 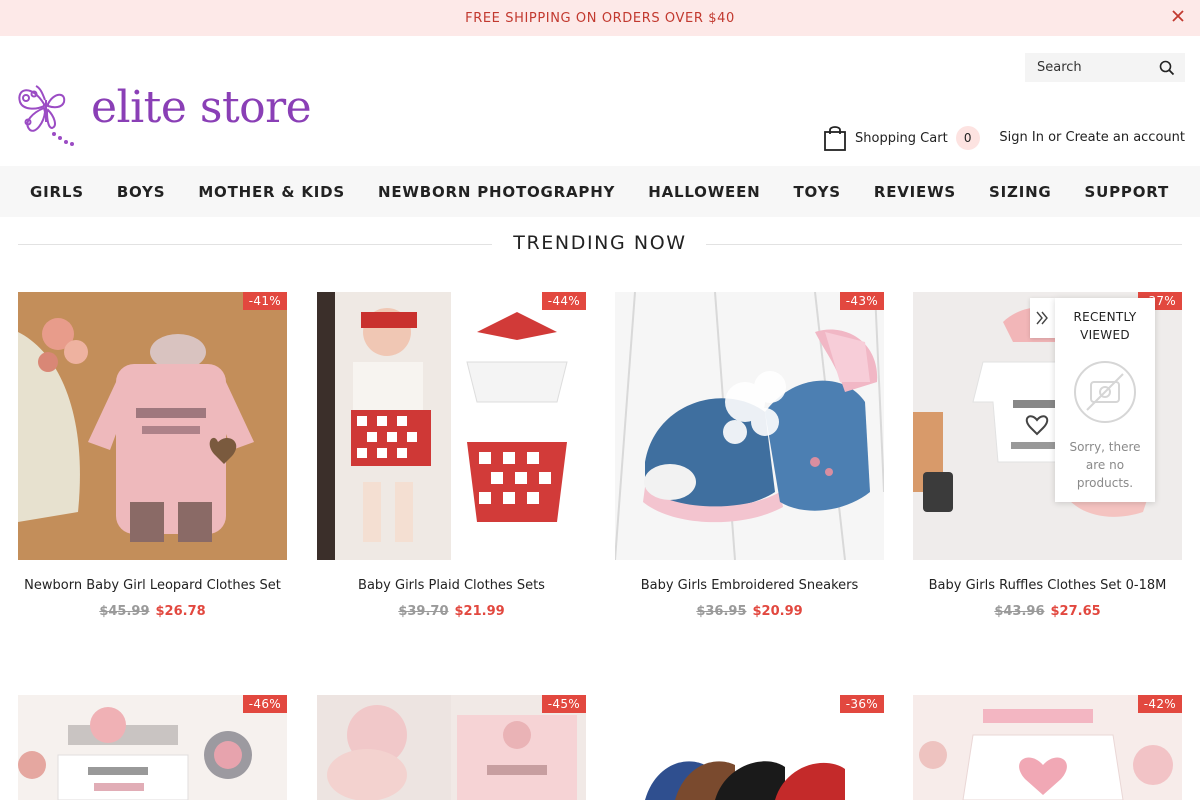 What do you see at coordinates (451, 426) in the screenshot?
I see `product-image: -44%` at bounding box center [451, 426].